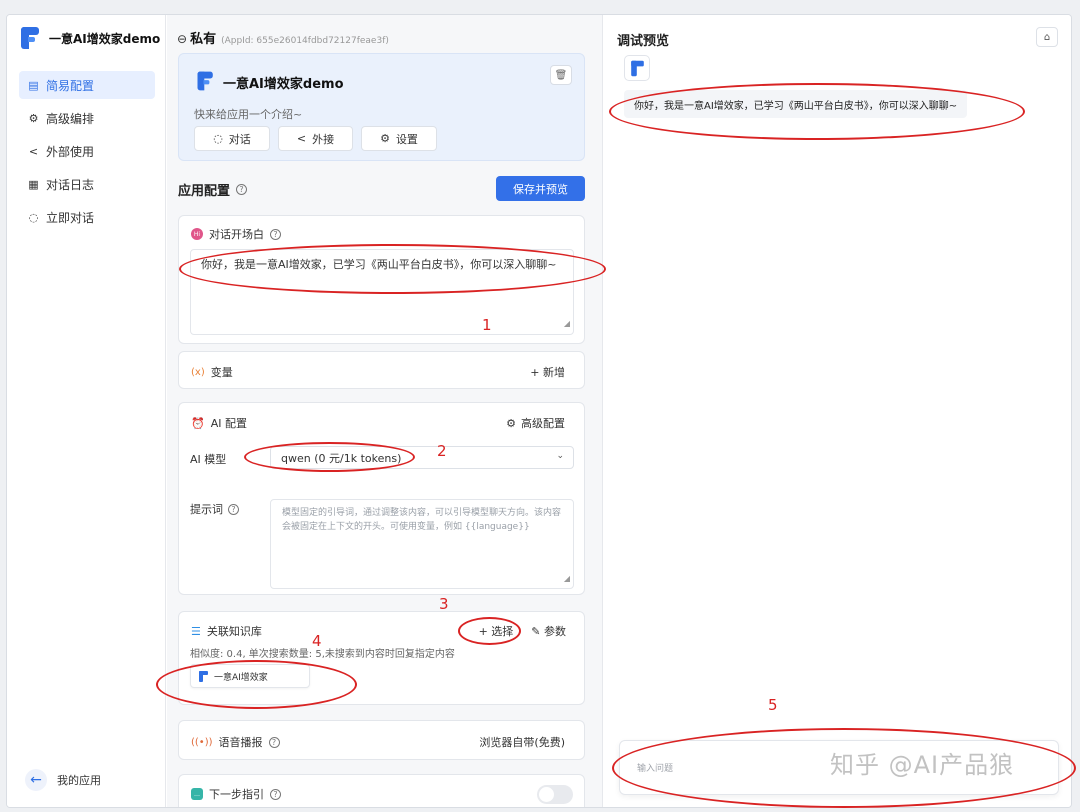 The image size is (1080, 812). I want to click on kb-params-button: ✎ 参数, so click(548, 631).